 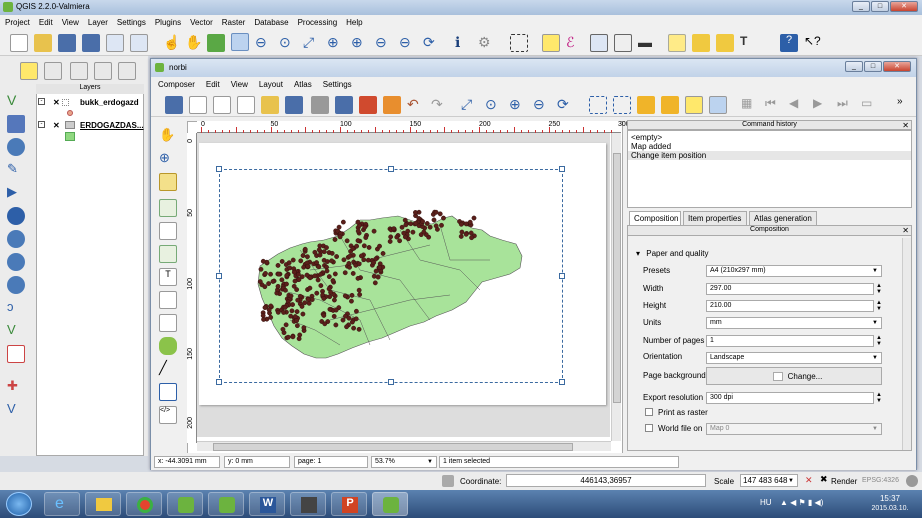 I want to click on menu-item: Layer, so click(x=97, y=21).